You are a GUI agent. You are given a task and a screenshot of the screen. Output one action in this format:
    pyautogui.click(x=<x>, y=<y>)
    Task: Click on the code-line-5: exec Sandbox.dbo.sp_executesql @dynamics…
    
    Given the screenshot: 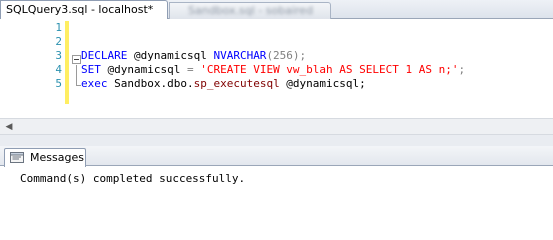 What is the action you would take?
    pyautogui.click(x=223, y=84)
    